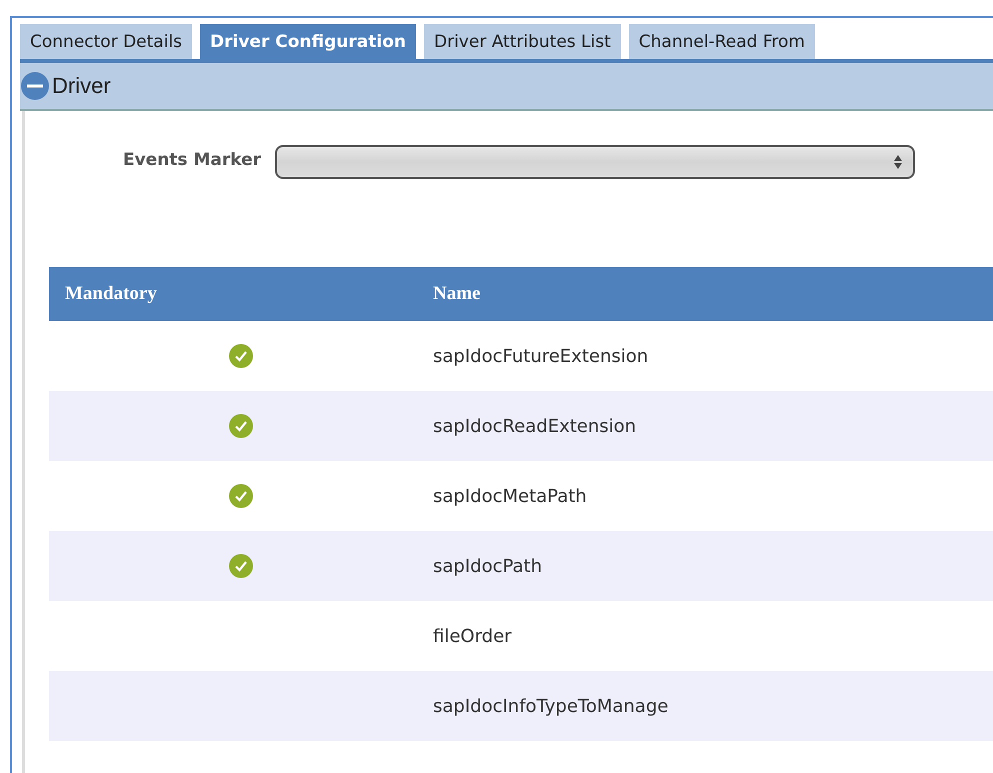  Describe the element at coordinates (81, 86) in the screenshot. I see `section-title: Driver` at that location.